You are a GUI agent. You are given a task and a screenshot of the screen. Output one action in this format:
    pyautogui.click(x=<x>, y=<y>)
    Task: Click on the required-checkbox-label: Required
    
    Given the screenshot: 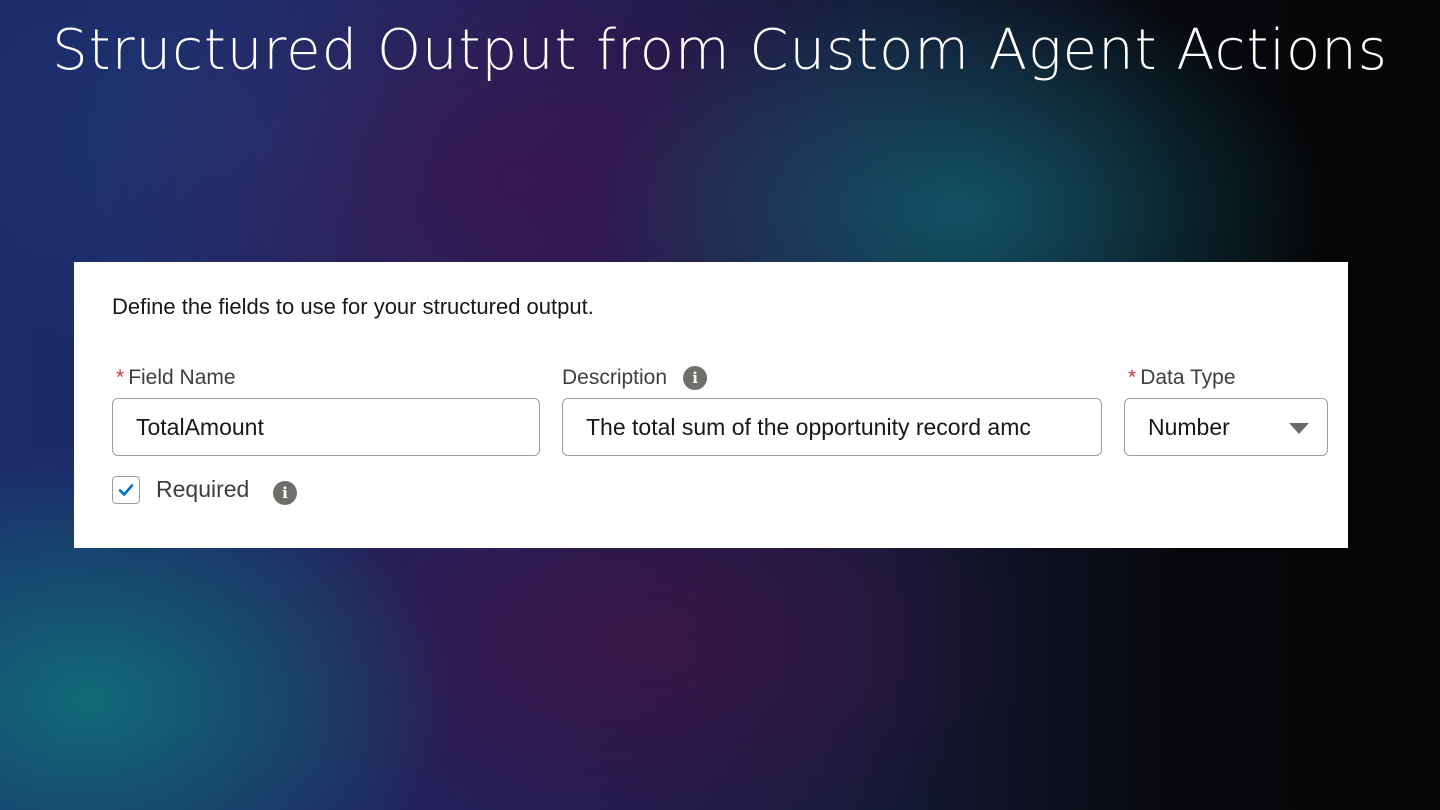 What is the action you would take?
    pyautogui.click(x=202, y=489)
    